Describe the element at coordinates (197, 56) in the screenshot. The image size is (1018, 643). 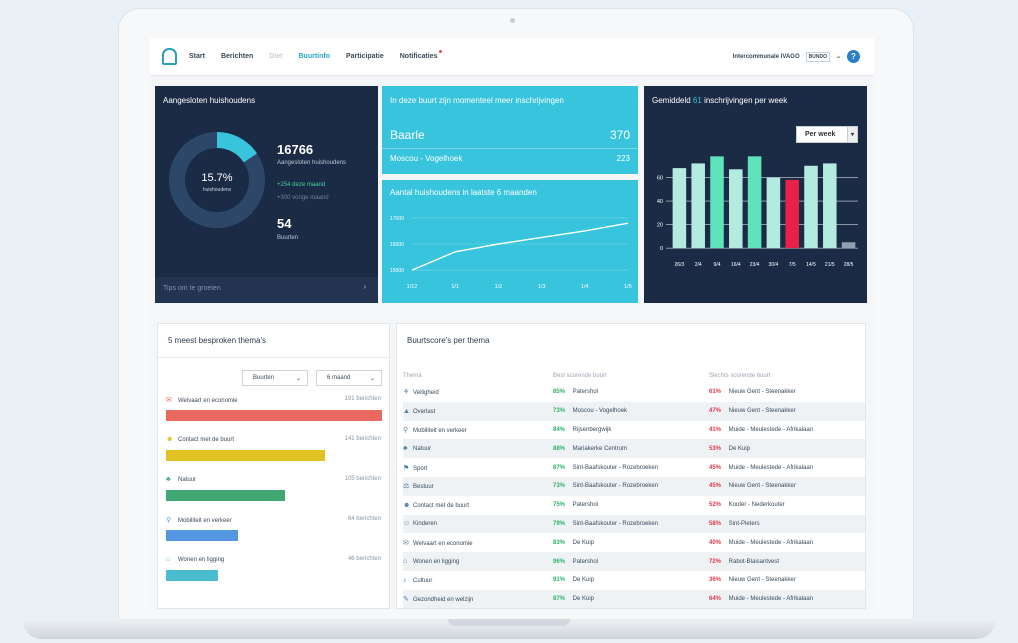
I see `nav-start: Start` at that location.